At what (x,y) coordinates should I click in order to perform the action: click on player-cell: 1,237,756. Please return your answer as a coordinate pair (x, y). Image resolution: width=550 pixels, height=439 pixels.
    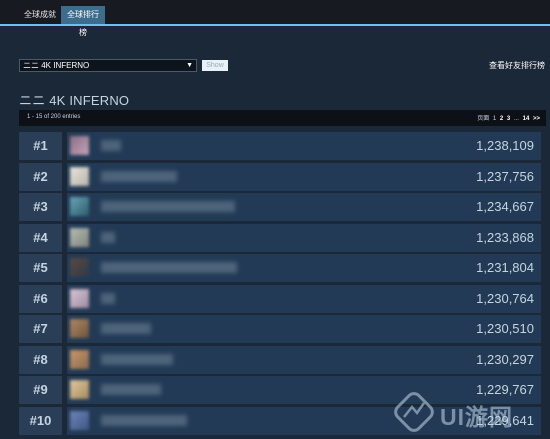
    Looking at the image, I should click on (304, 176).